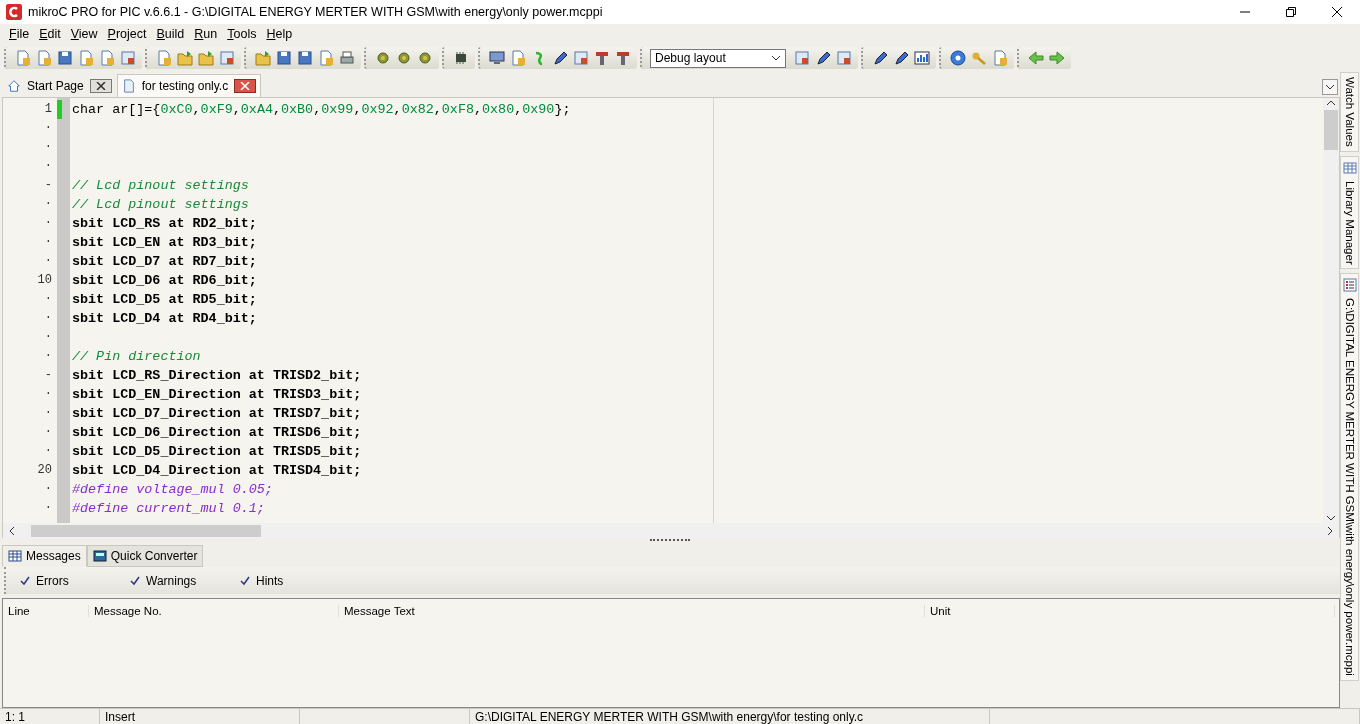 This screenshot has height=724, width=1360. Describe the element at coordinates (44, 470) in the screenshot. I see `line-number: 20` at that location.